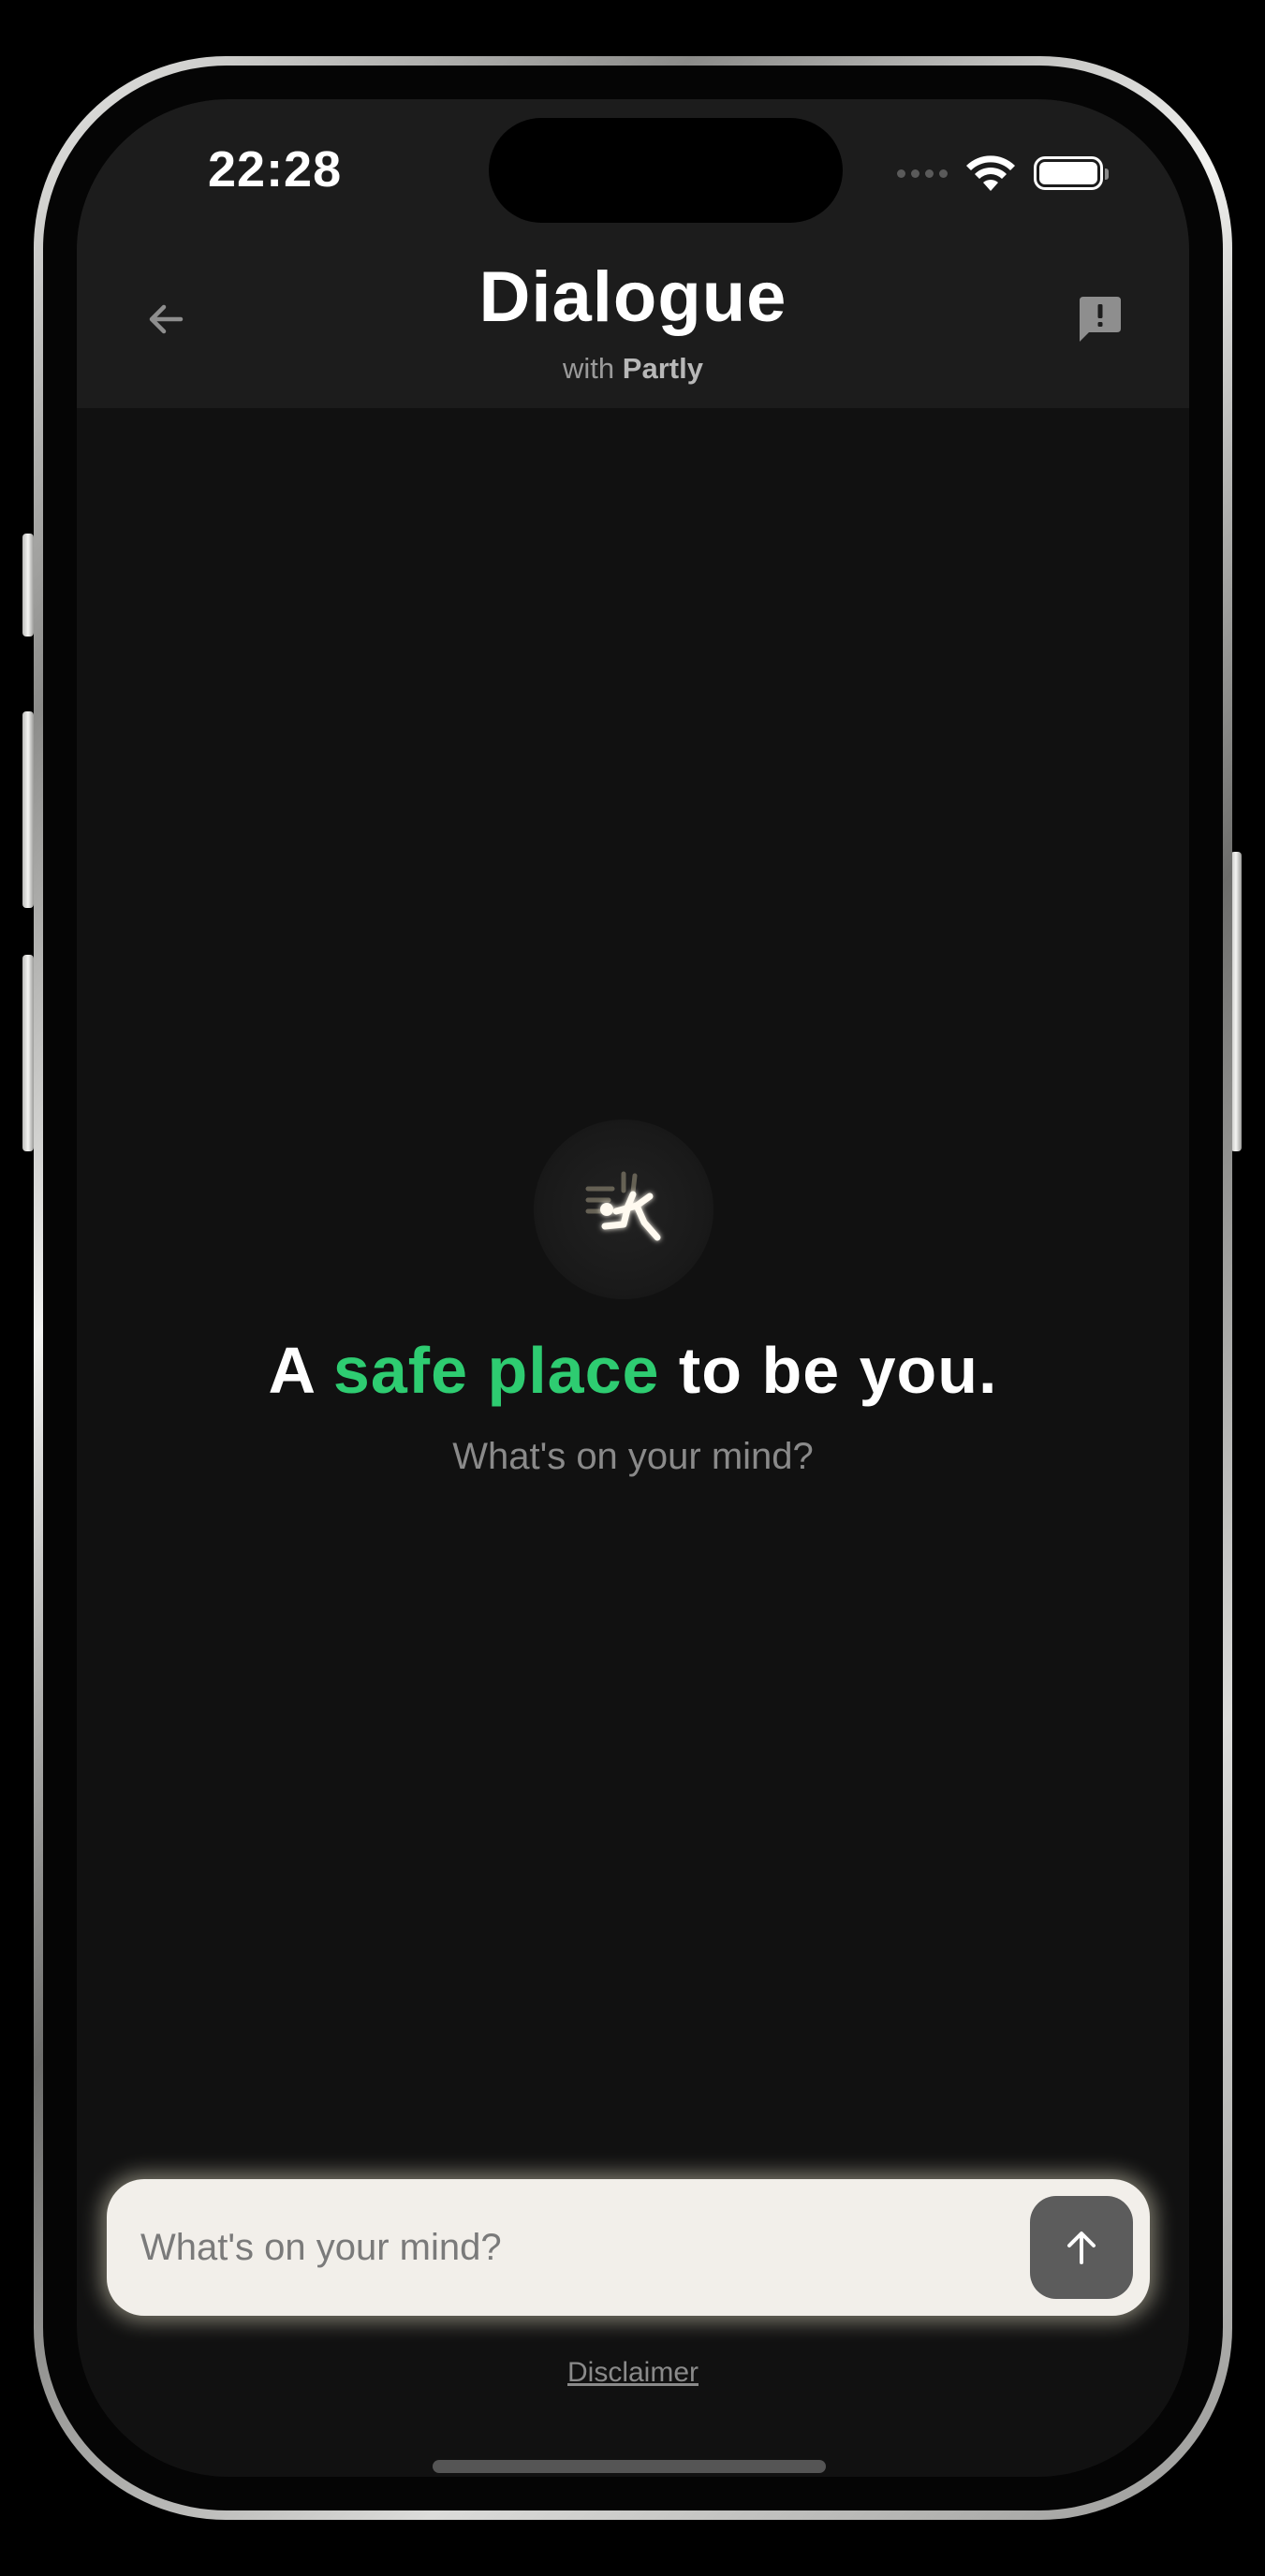 The height and width of the screenshot is (2576, 1265). Describe the element at coordinates (1071, 173) in the screenshot. I see `battery-icon` at that location.